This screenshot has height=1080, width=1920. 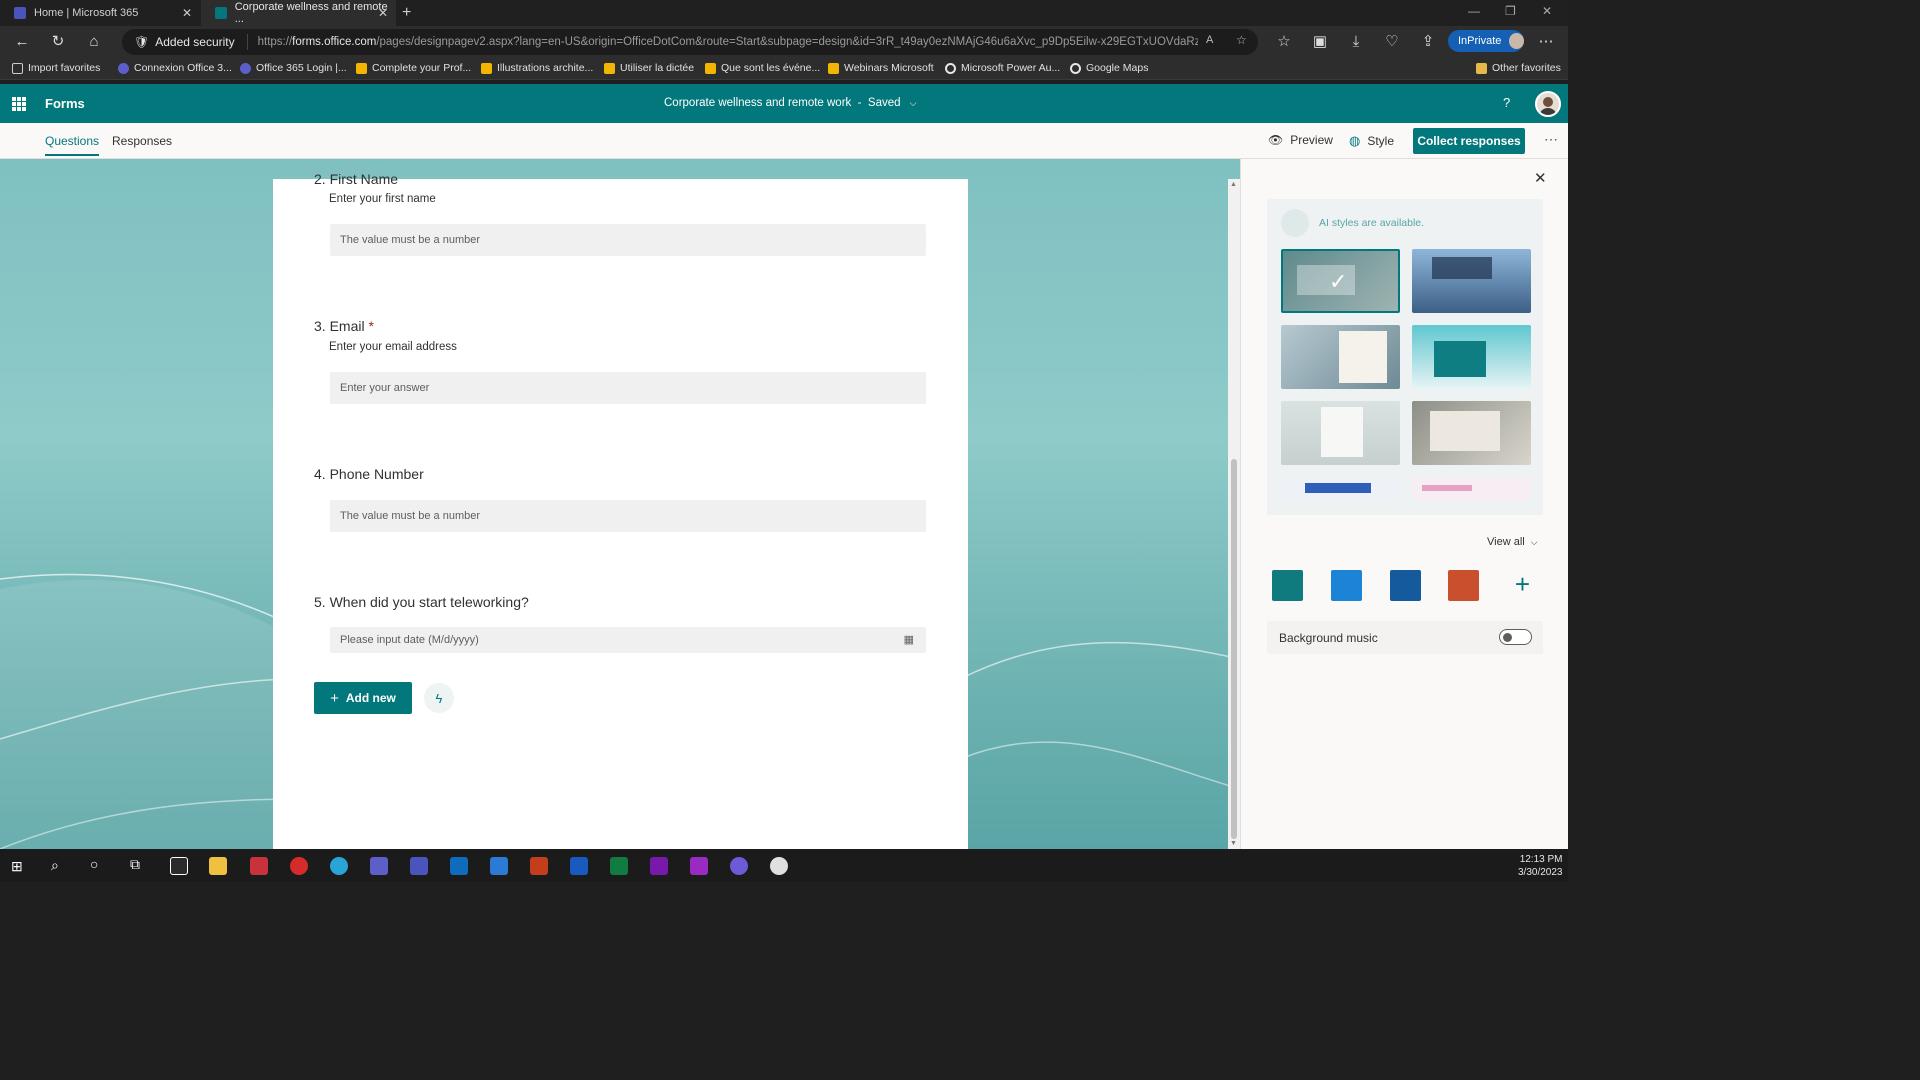 I want to click on onenote-icon, so click(x=659, y=866).